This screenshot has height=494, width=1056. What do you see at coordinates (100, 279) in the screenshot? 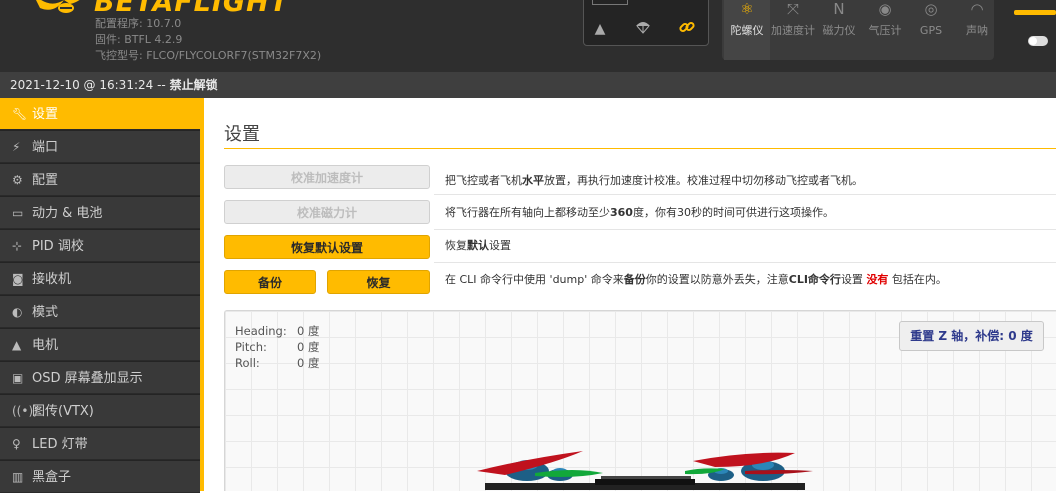
I see `sidebar-item-receiver: ◙ 接收机` at bounding box center [100, 279].